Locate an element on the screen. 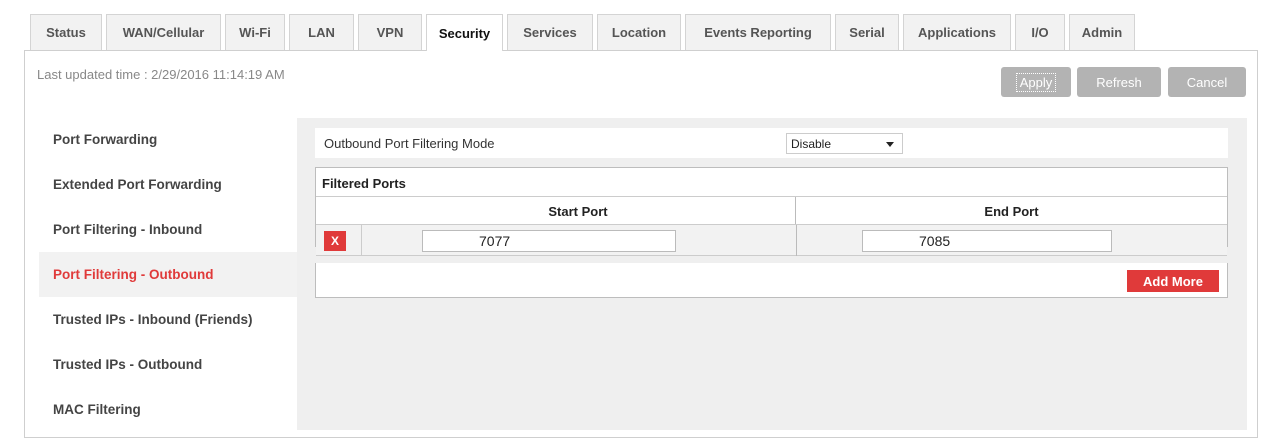 The width and height of the screenshot is (1269, 446). delete-icon: X is located at coordinates (334, 241).